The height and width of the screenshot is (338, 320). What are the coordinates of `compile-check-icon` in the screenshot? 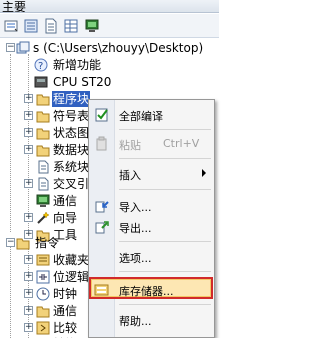 It's located at (102, 115).